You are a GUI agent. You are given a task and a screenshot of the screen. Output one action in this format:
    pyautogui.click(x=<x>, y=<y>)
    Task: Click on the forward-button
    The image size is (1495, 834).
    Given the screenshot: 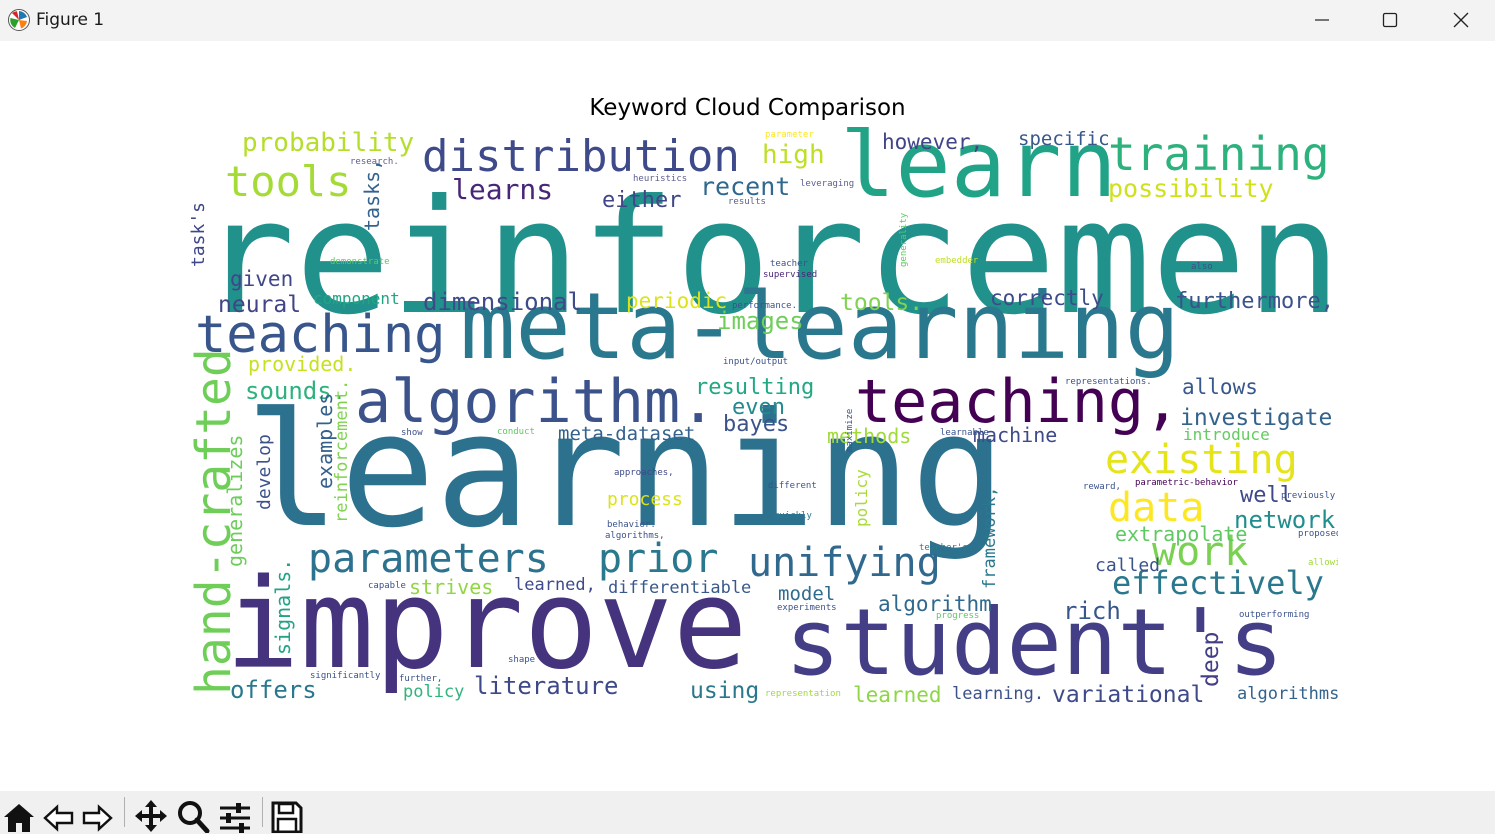 What is the action you would take?
    pyautogui.click(x=98, y=816)
    